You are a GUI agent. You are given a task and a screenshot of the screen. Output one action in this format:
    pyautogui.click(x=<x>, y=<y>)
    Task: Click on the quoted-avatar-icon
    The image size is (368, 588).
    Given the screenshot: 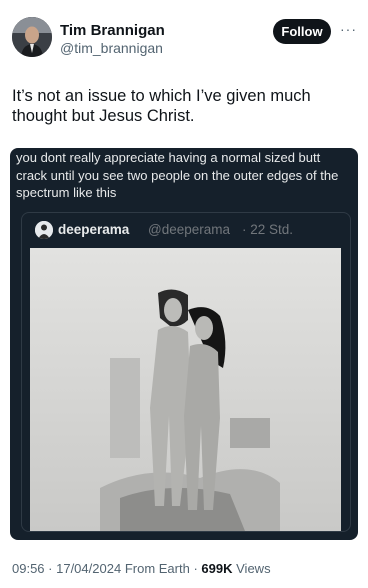 What is the action you would take?
    pyautogui.click(x=44, y=230)
    